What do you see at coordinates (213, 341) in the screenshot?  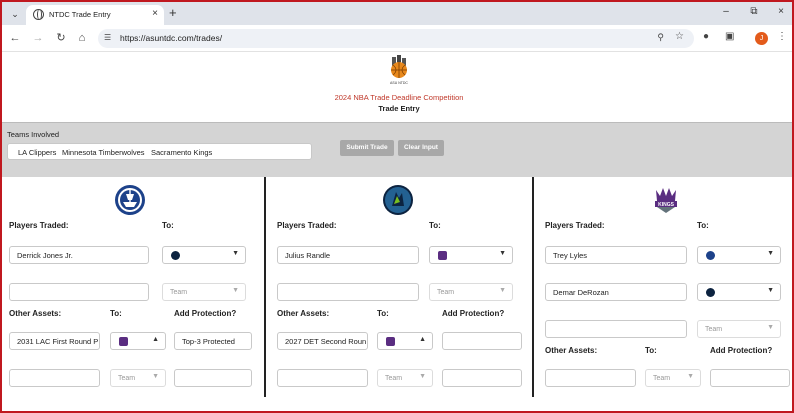 I see `protection-input: Top-3 Protected` at bounding box center [213, 341].